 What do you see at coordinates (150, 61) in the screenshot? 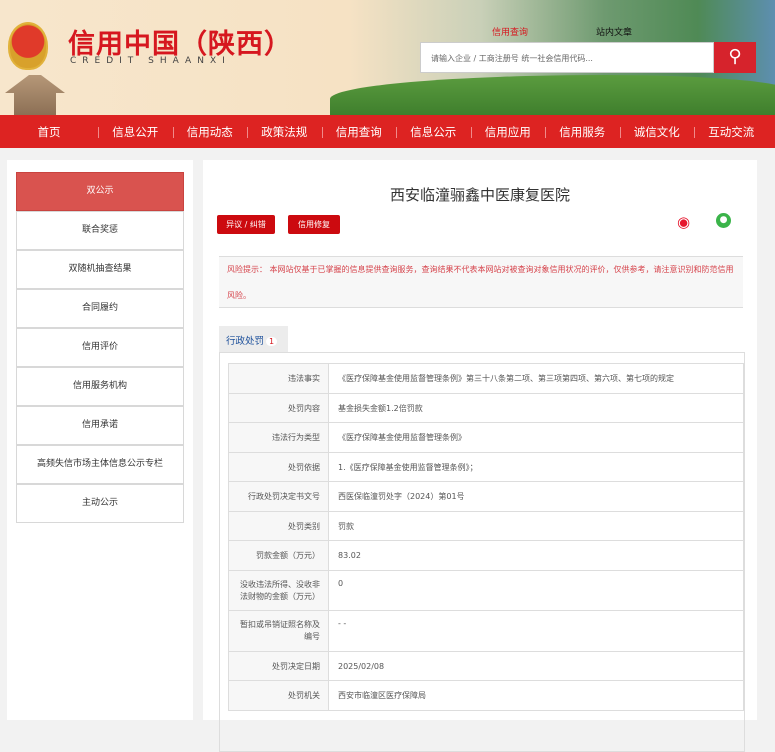
I see `site-logo-subtitle: CREDIT SHAANXI` at bounding box center [150, 61].